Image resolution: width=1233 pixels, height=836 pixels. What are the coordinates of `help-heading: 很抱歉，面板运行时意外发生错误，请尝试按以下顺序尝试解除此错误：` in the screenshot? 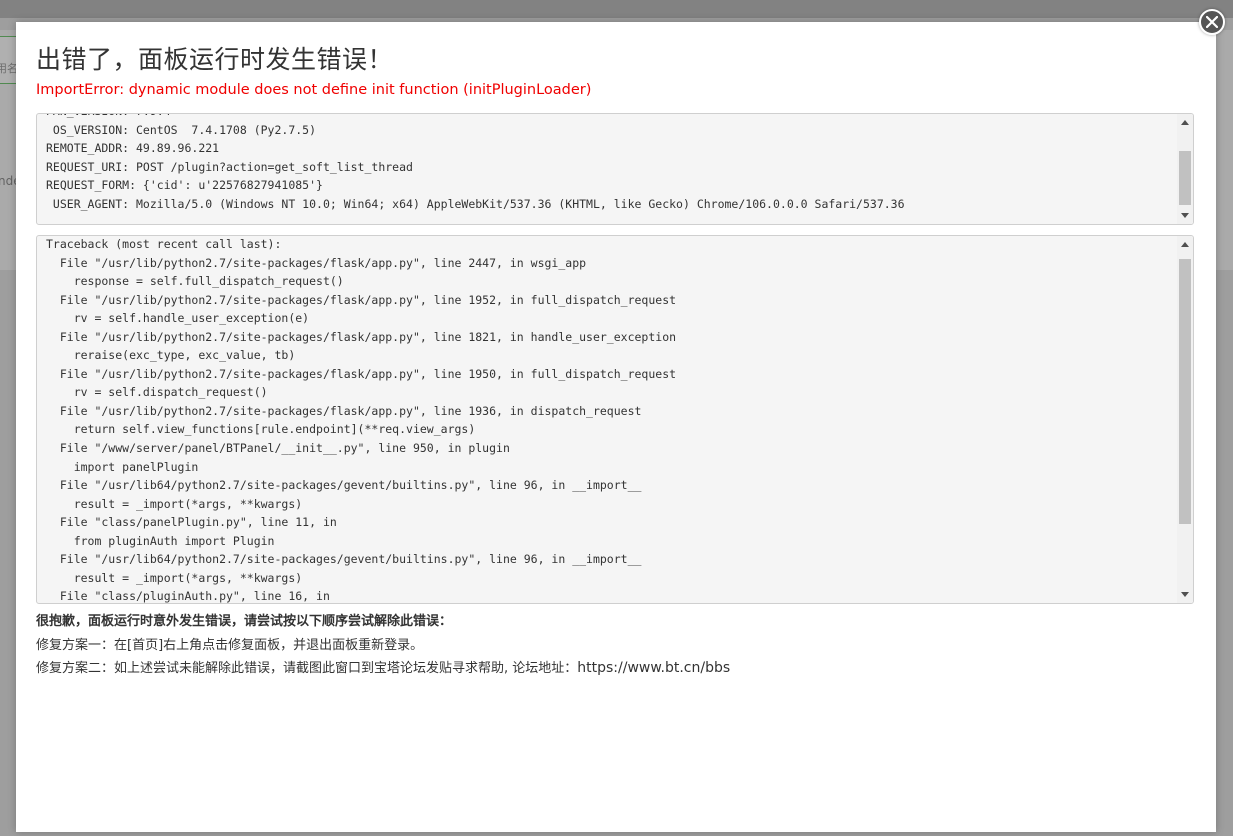 It's located at (244, 621).